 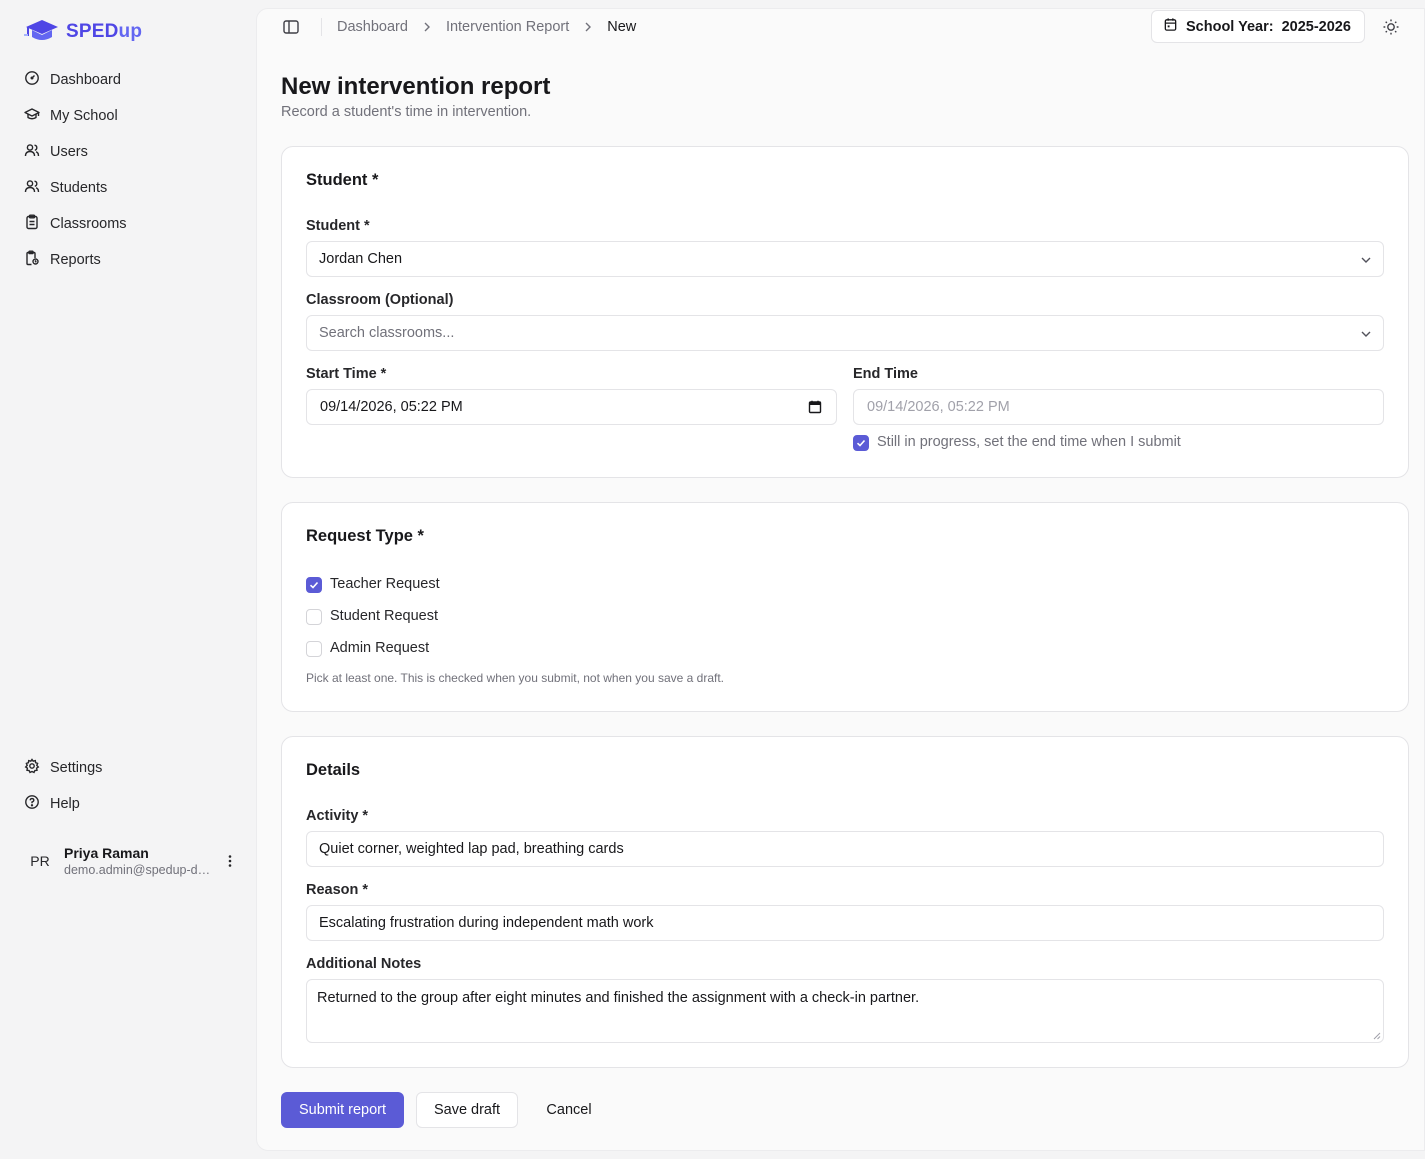 I want to click on students-icon, so click(x=32, y=188).